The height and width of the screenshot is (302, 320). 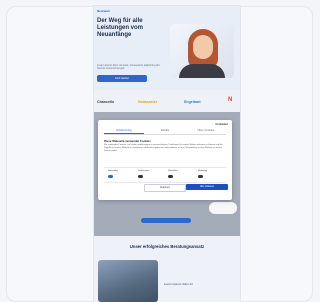 What do you see at coordinates (128, 281) in the screenshot?
I see `section-image` at bounding box center [128, 281].